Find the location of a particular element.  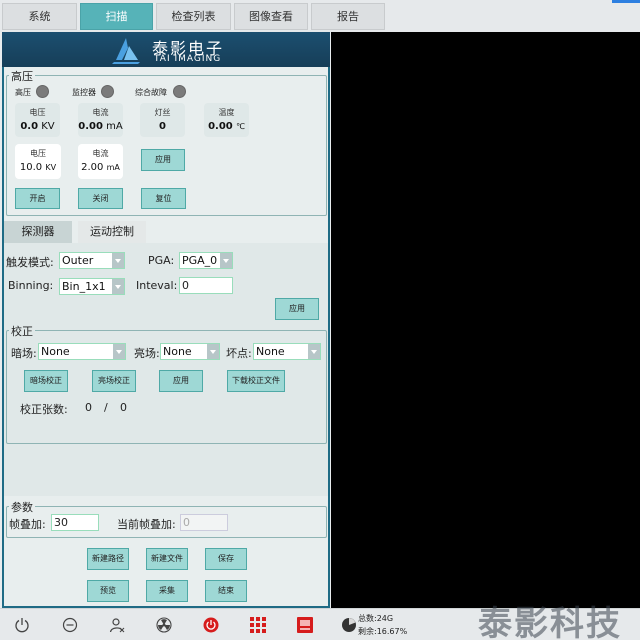

calibration-group-title: 校正 is located at coordinates (22, 331).